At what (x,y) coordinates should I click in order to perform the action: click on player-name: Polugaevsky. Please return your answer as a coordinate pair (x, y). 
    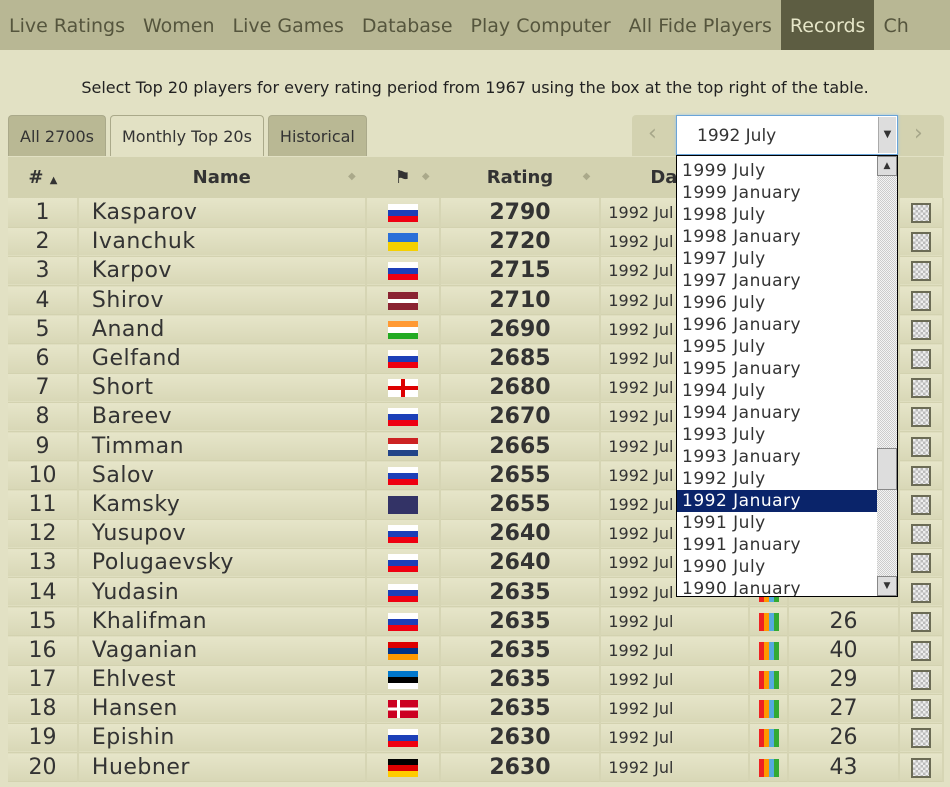
    Looking at the image, I should click on (222, 563).